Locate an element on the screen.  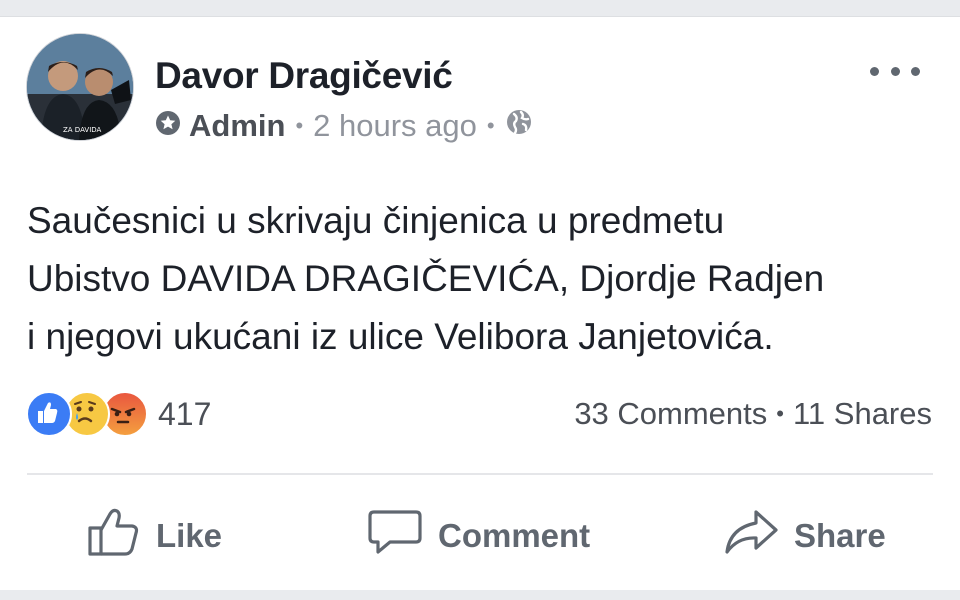
comment-button: Comment is located at coordinates (478, 536).